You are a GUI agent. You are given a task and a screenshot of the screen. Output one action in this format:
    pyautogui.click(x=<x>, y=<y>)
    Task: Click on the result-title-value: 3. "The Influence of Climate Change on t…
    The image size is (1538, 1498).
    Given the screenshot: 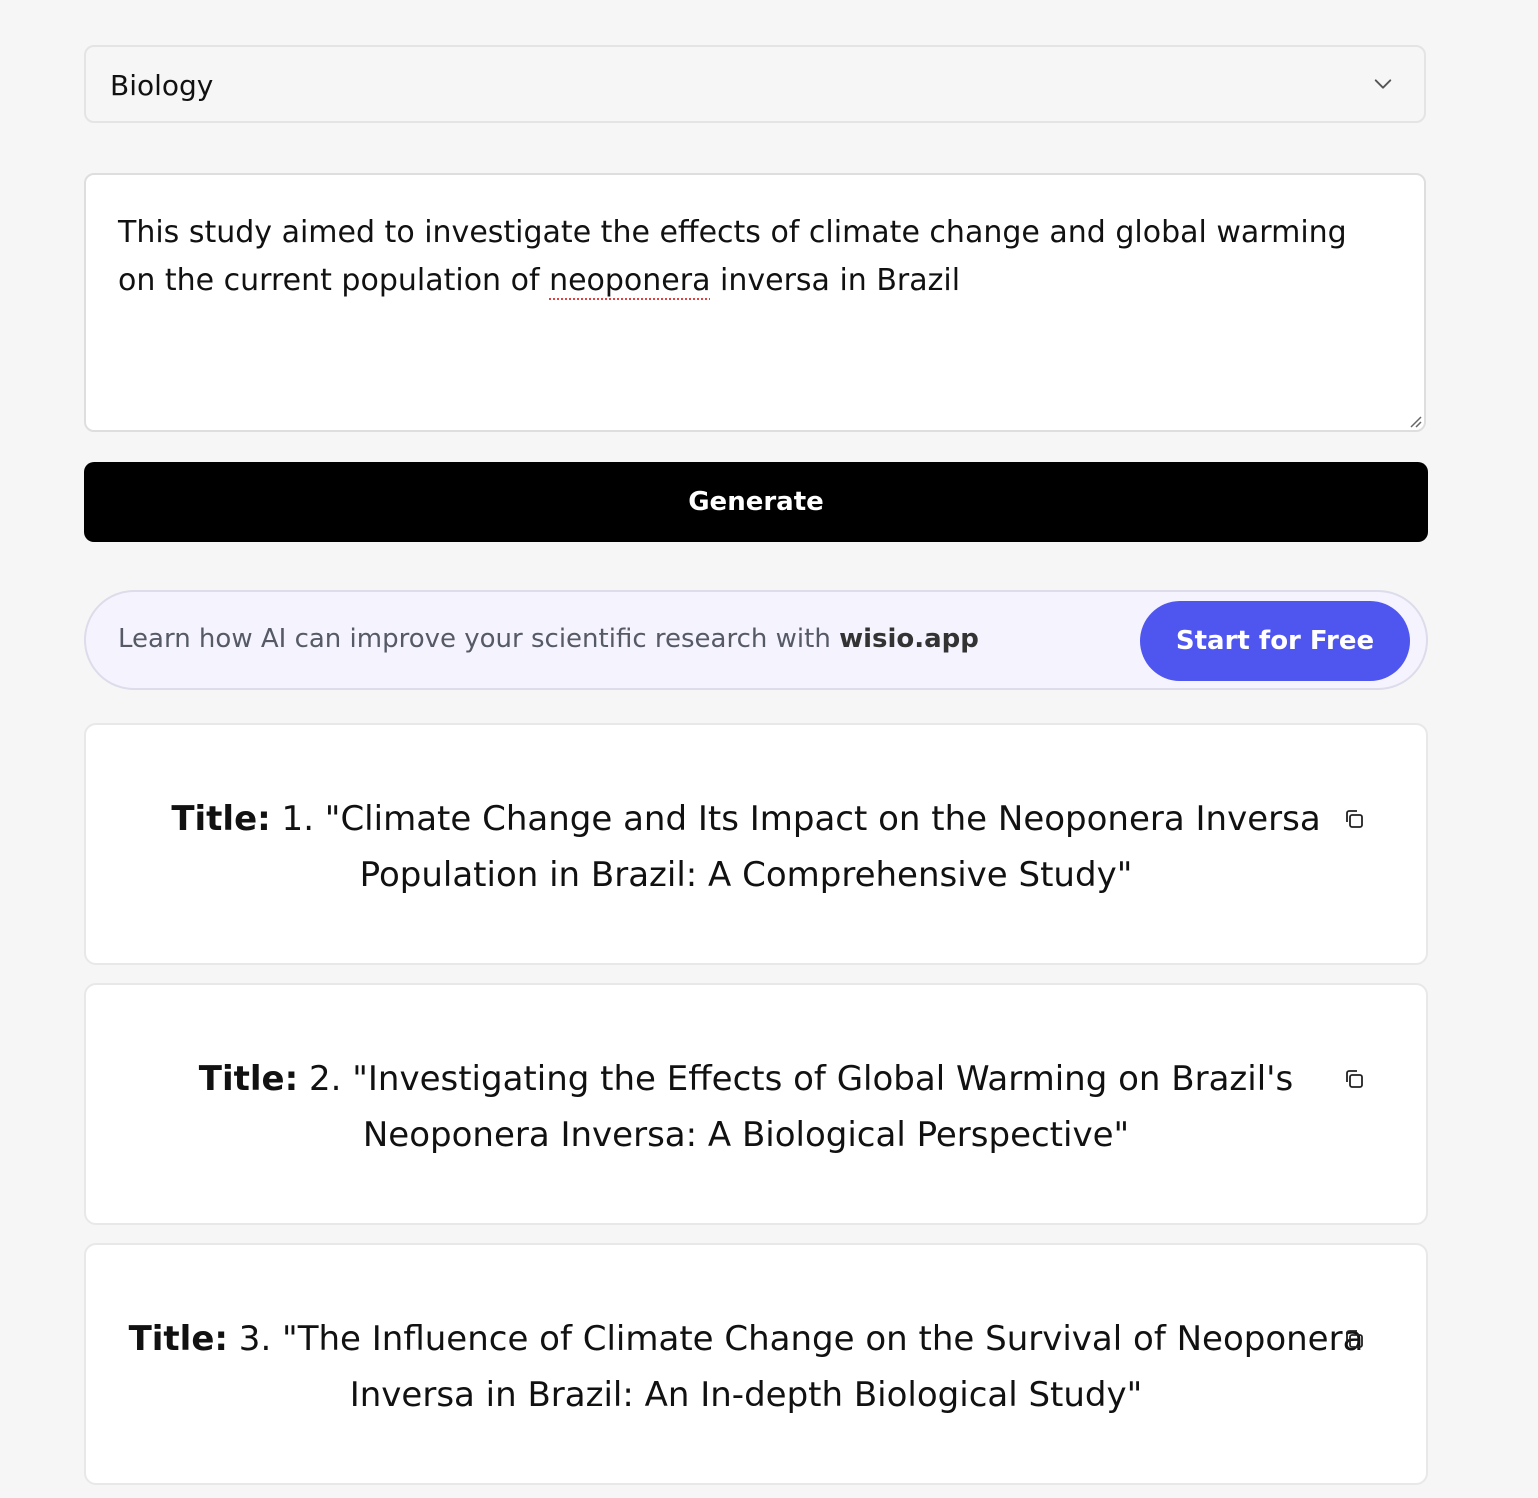 What is the action you would take?
    pyautogui.click(x=796, y=1367)
    